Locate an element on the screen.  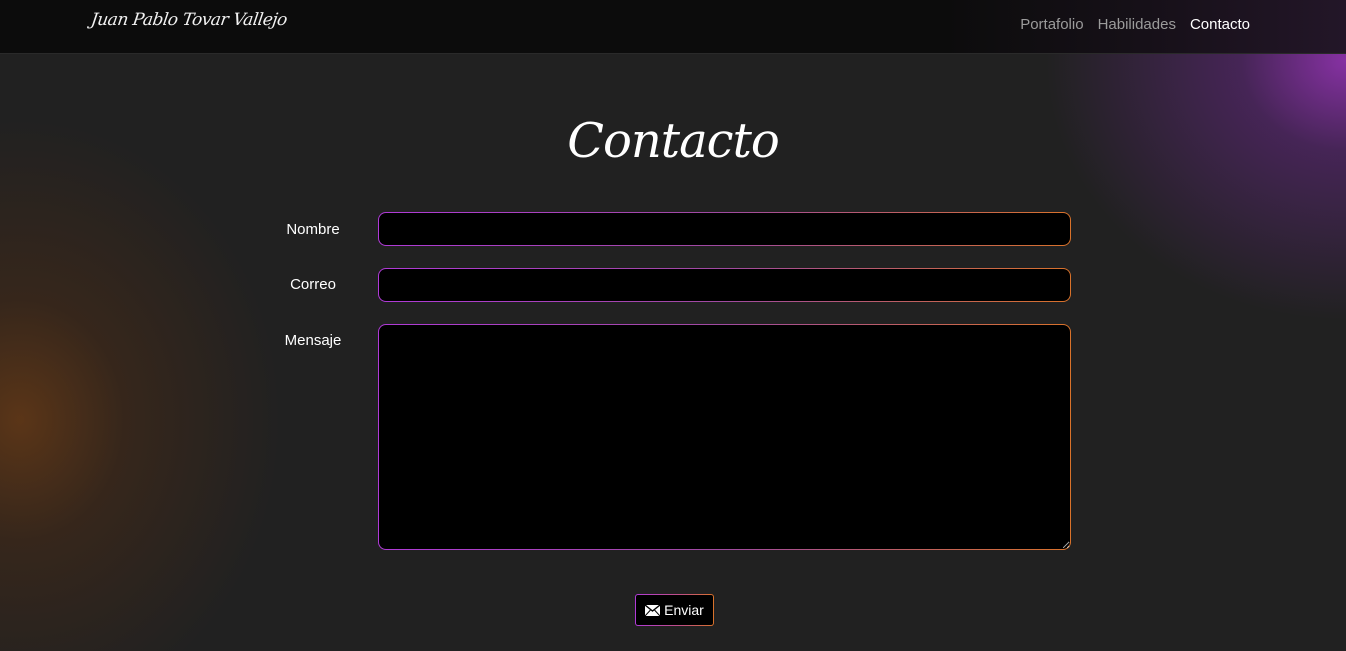
email-label: Correo is located at coordinates (313, 284).